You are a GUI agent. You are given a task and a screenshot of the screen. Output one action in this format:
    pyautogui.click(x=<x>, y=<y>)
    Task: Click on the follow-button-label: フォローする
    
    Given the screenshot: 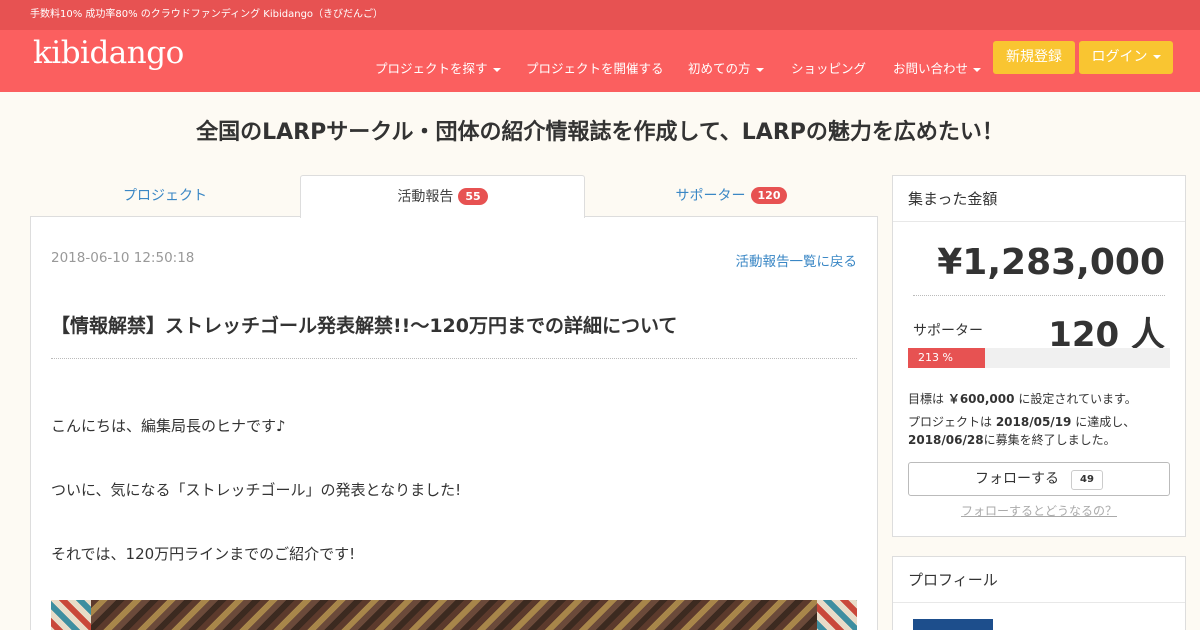 What is the action you would take?
    pyautogui.click(x=1017, y=479)
    